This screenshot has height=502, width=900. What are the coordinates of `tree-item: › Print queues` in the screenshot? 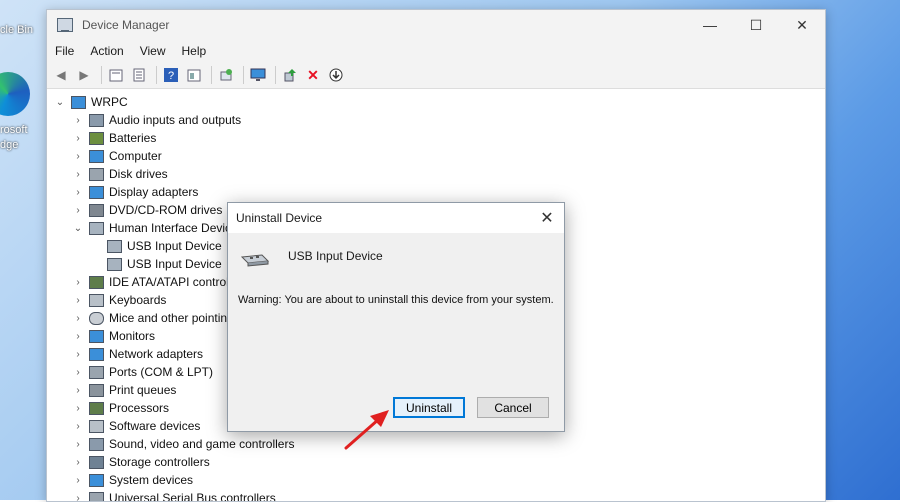 It's located at (124, 390).